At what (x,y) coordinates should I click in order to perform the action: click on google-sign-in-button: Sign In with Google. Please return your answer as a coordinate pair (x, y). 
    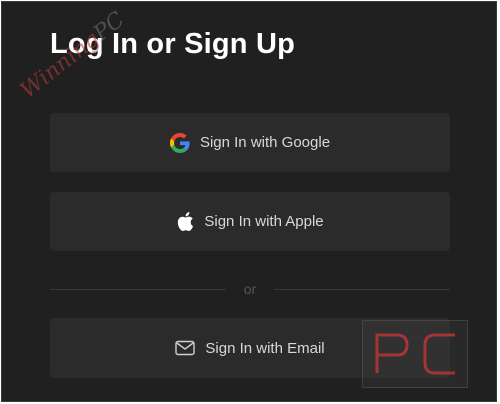
    Looking at the image, I should click on (250, 142).